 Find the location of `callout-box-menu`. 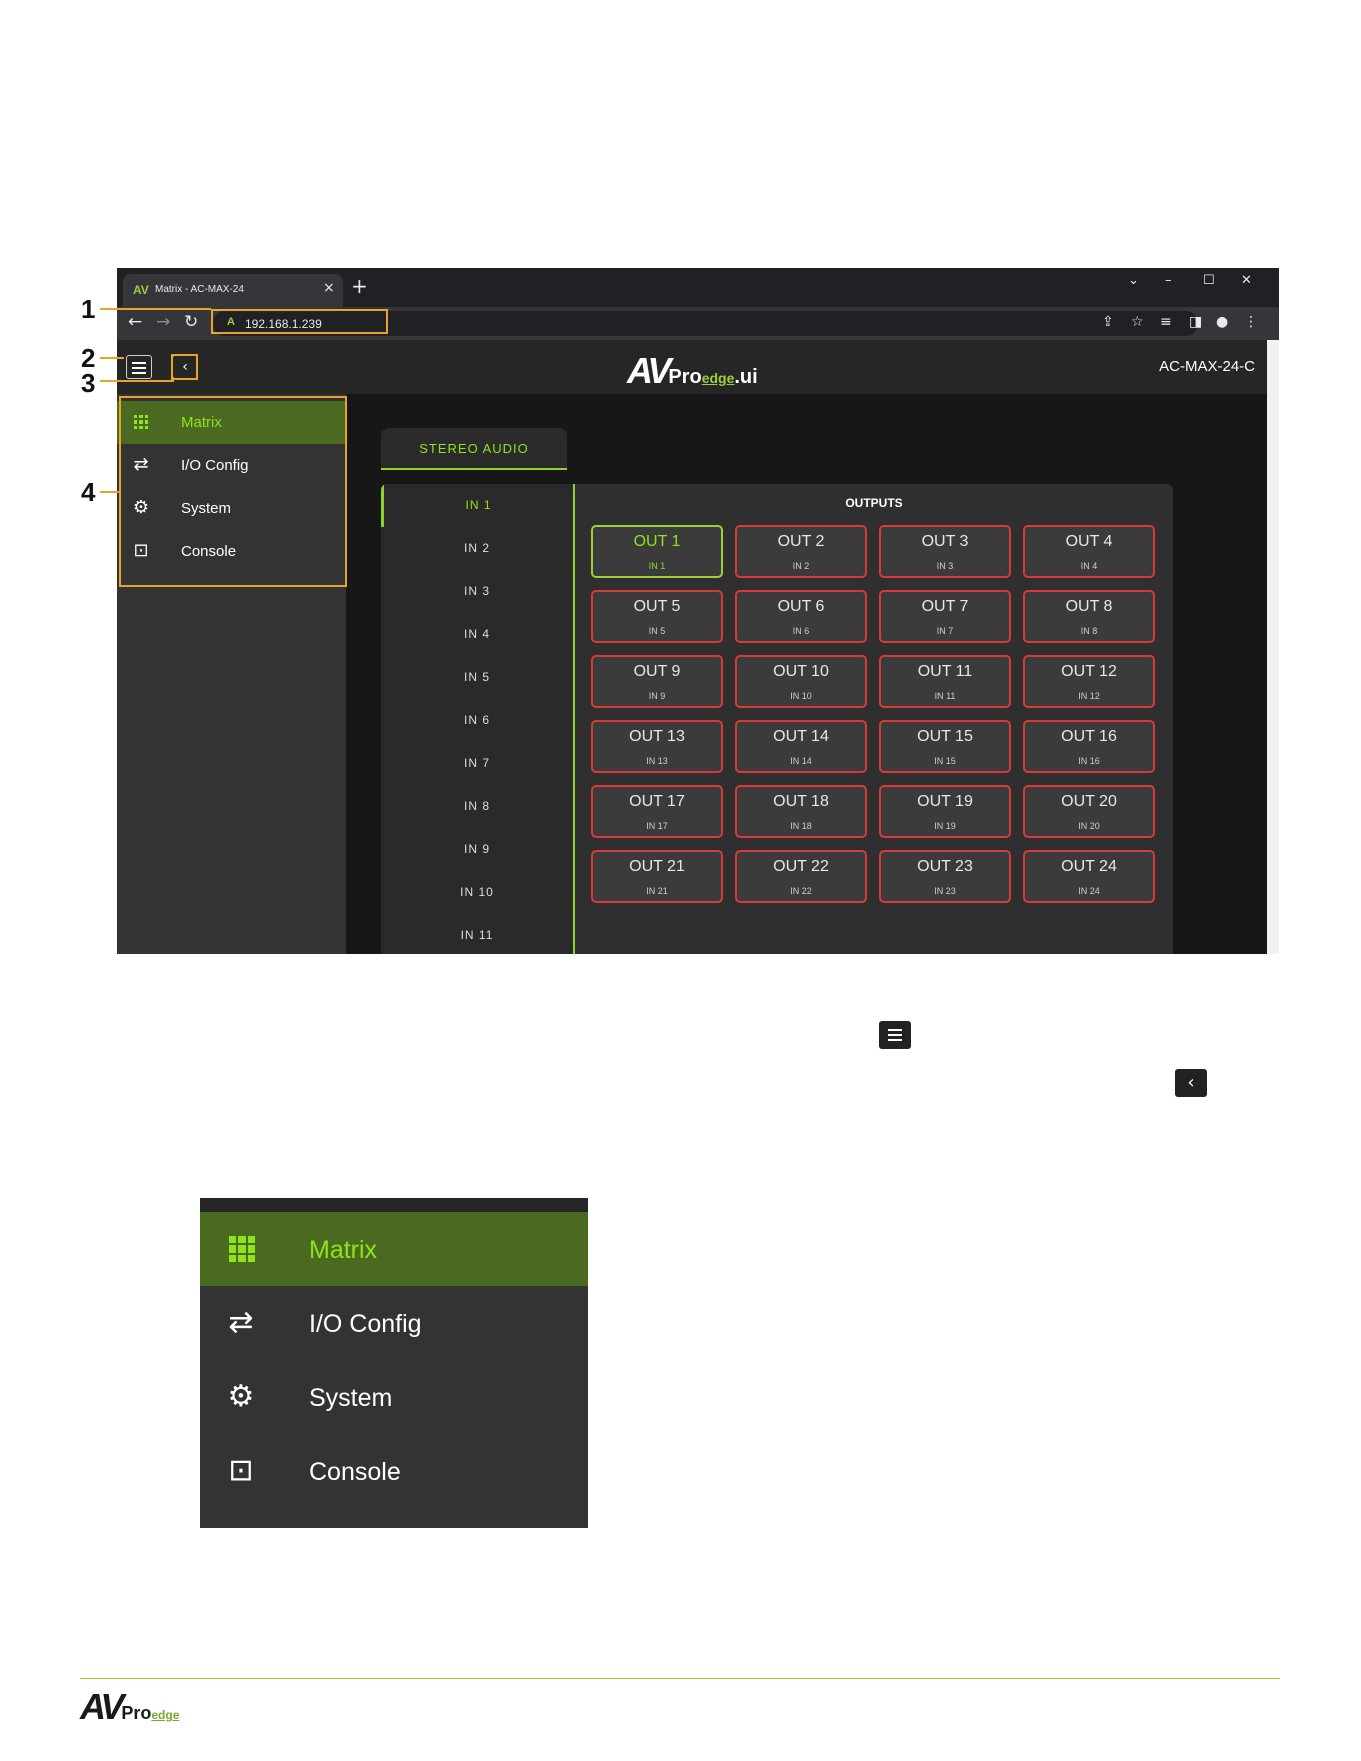

callout-box-menu is located at coordinates (233, 491).